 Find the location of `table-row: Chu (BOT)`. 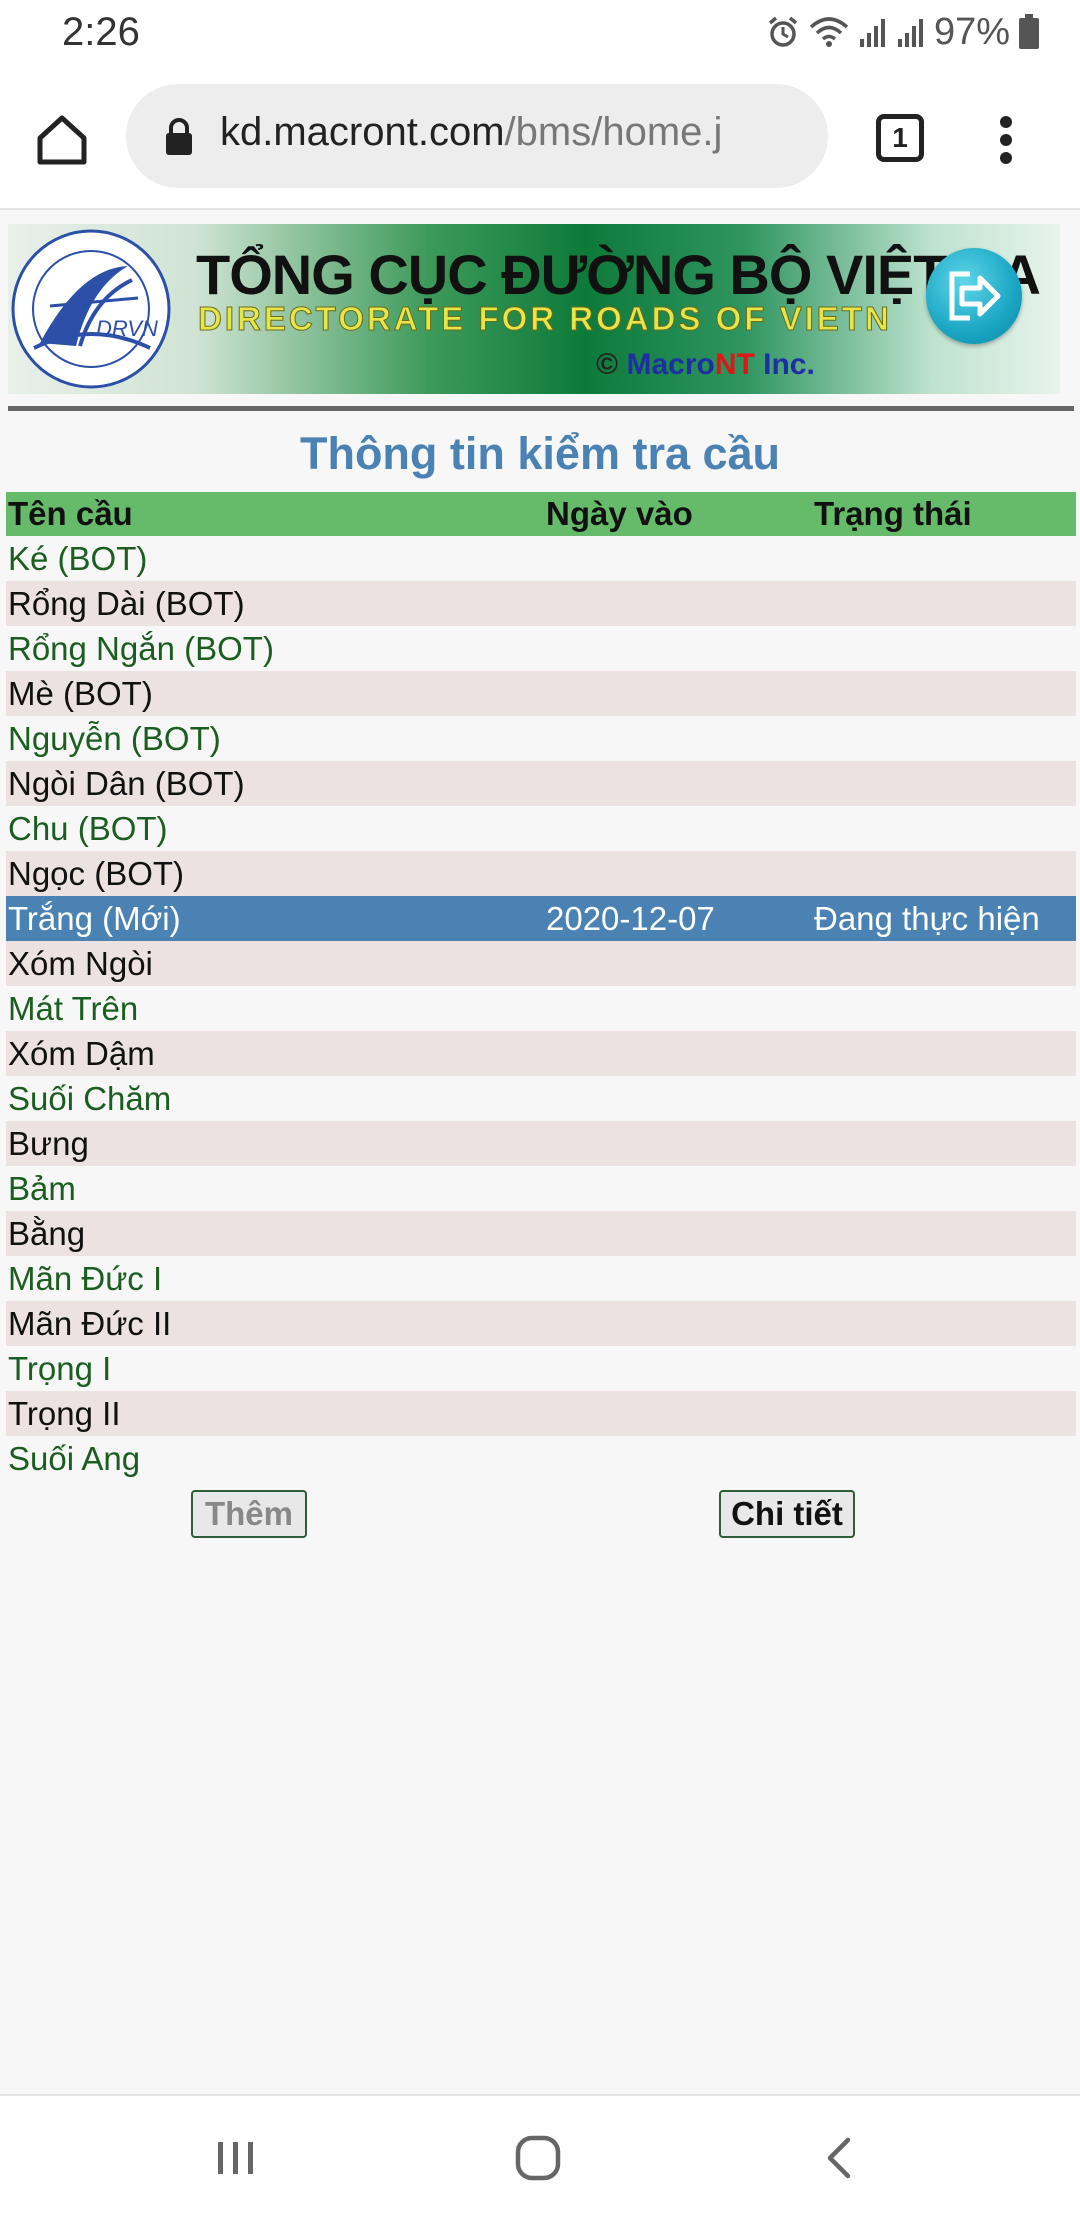

table-row: Chu (BOT) is located at coordinates (541, 828).